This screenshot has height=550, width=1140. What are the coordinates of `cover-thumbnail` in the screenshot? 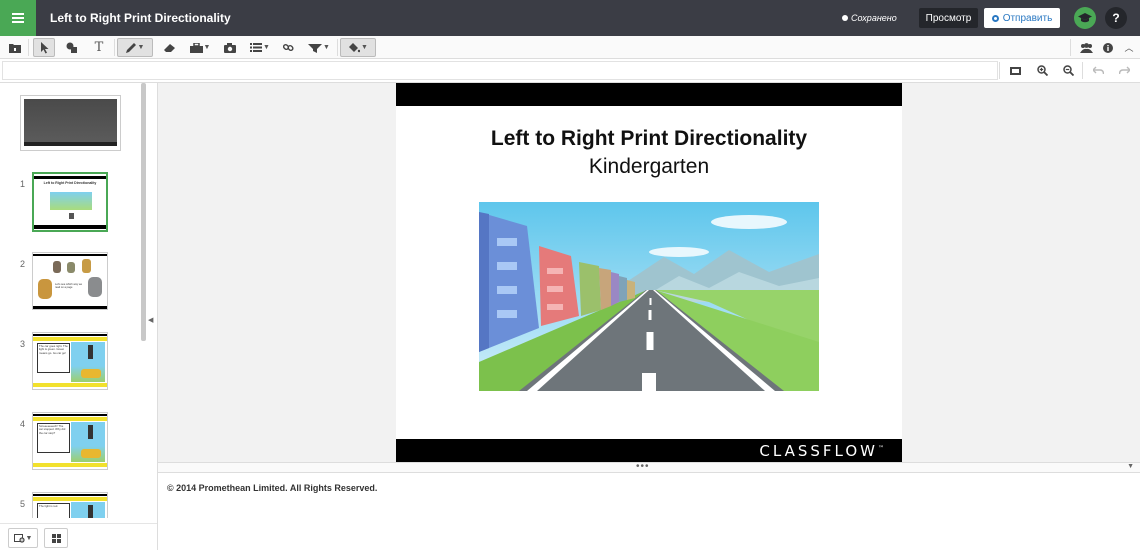 It's located at (70, 123).